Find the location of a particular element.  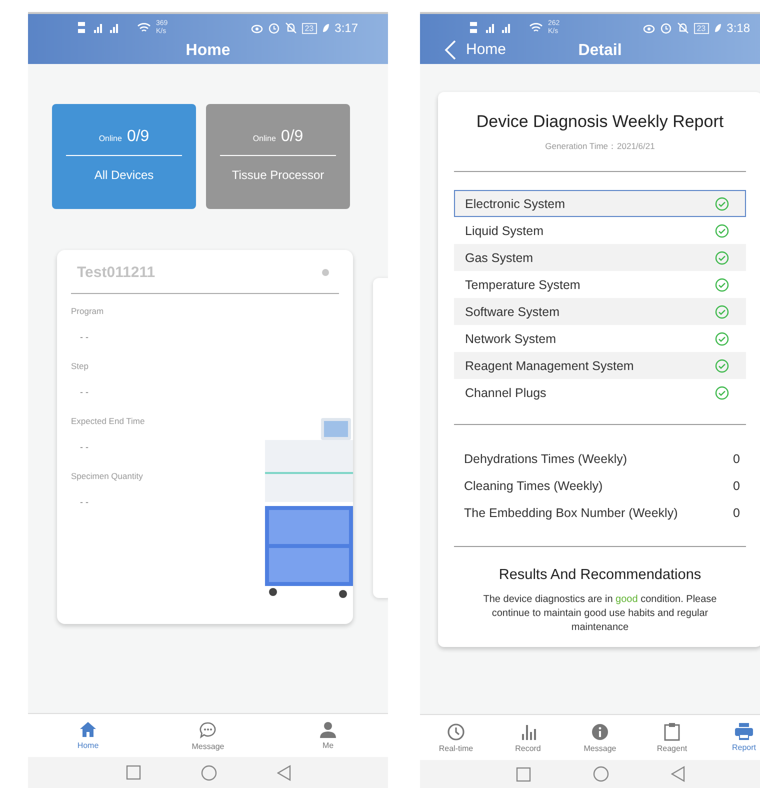

tab: Record is located at coordinates (528, 737).